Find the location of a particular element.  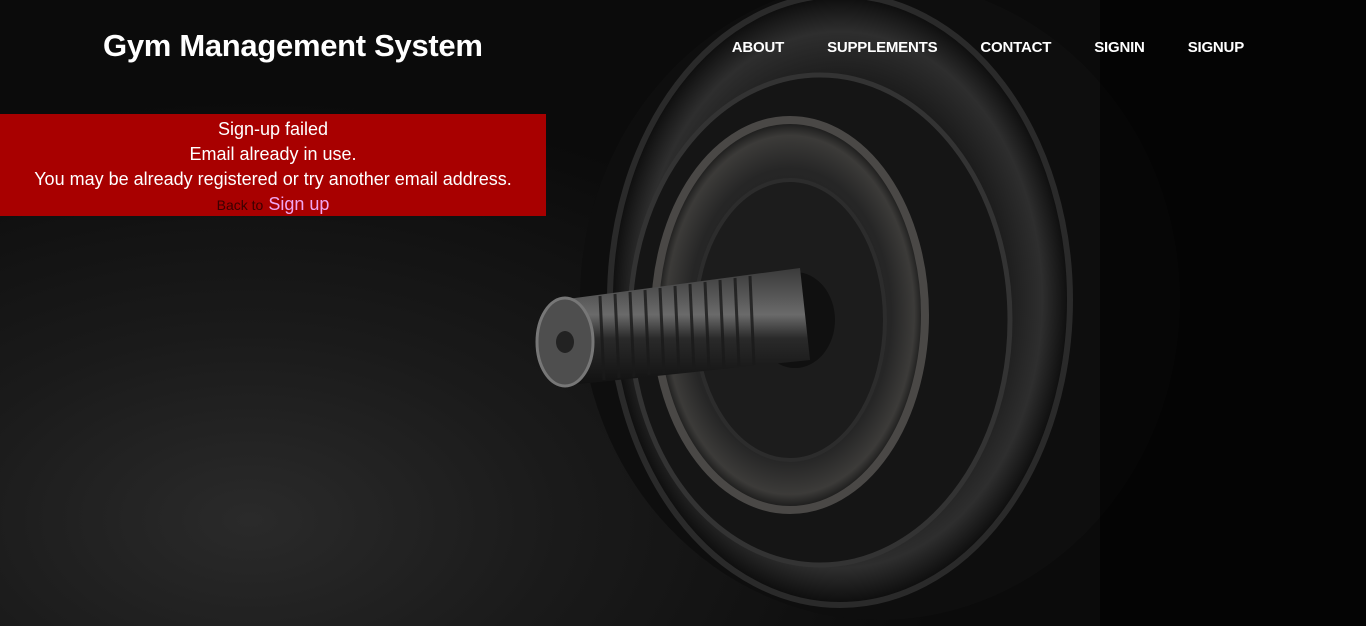

nav-signup-link: SIGNUP is located at coordinates (1216, 47).